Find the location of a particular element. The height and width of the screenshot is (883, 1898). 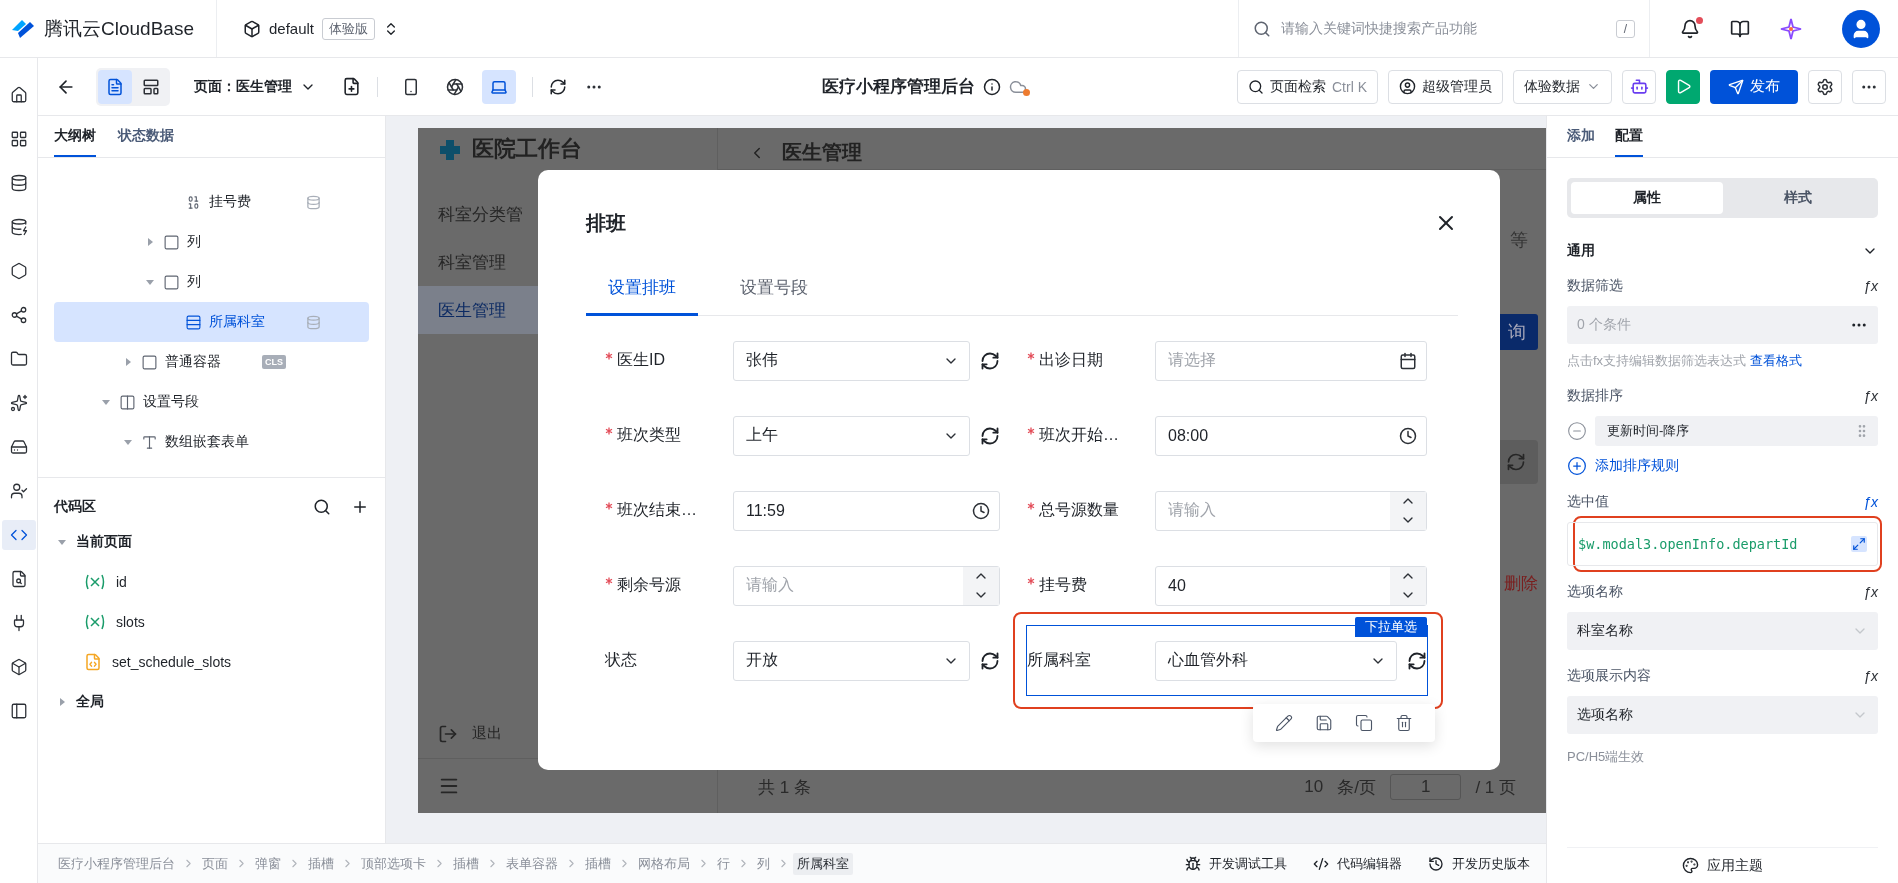

logo-icon is located at coordinates (23, 28).